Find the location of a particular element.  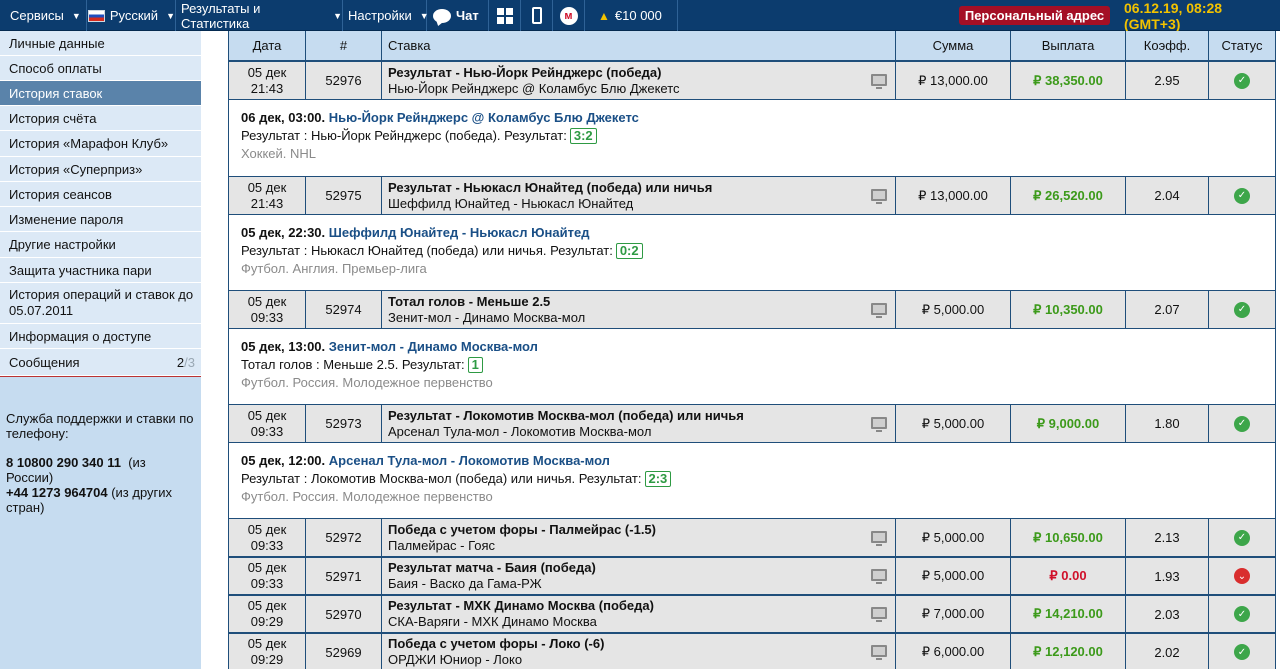

bet-number: 52973 is located at coordinates (344, 423).